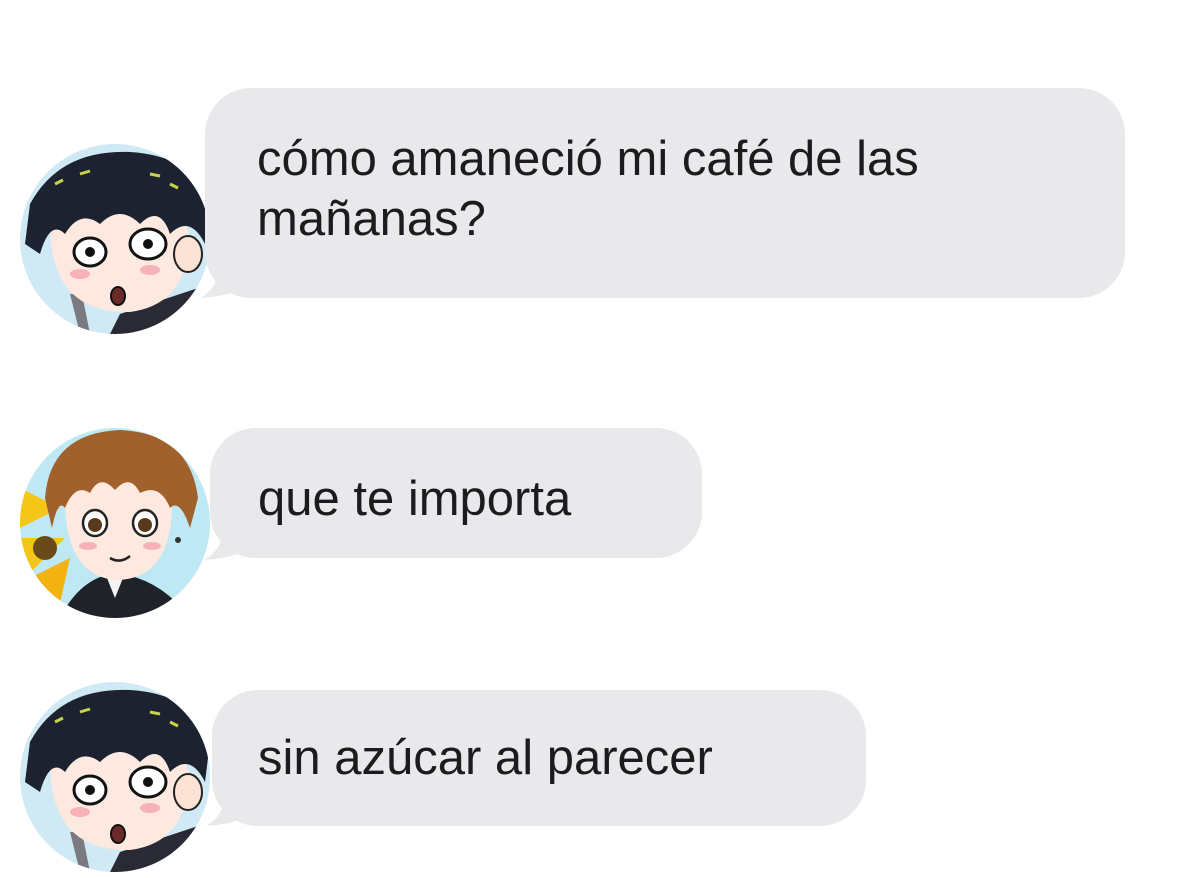 Image resolution: width=1200 pixels, height=878 pixels. I want to click on message-text: sin azúcar al parecer, so click(485, 758).